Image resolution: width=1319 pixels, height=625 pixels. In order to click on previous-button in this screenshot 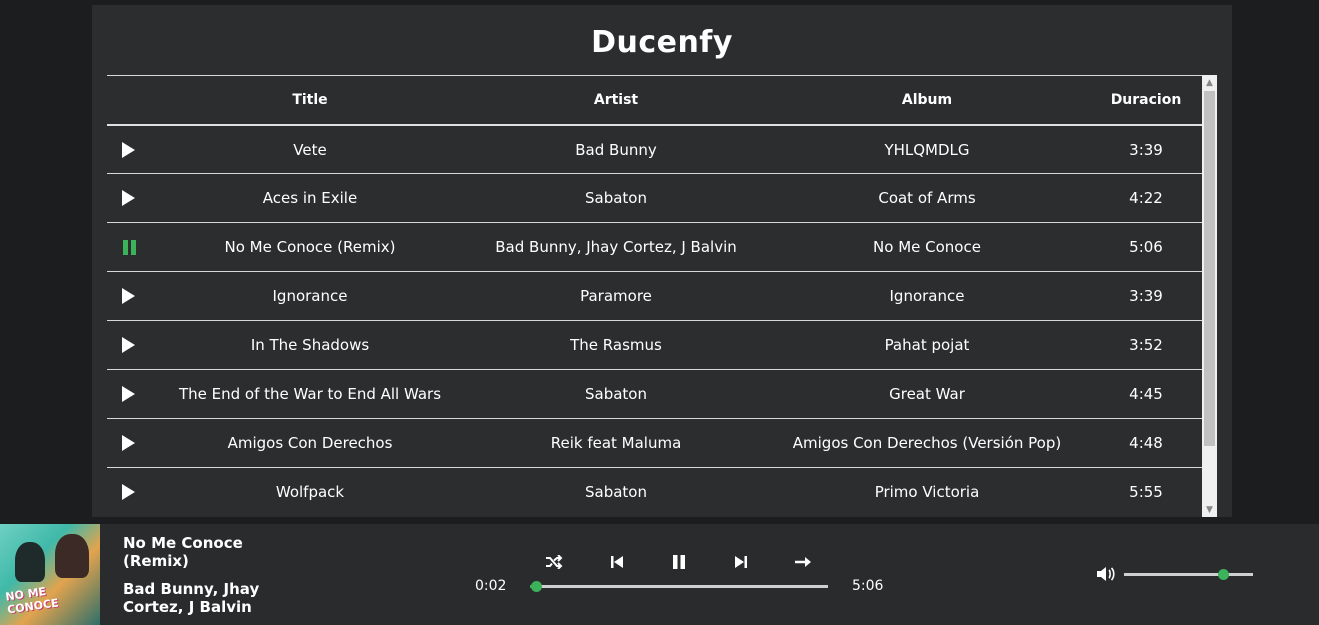, I will do `click(617, 562)`.